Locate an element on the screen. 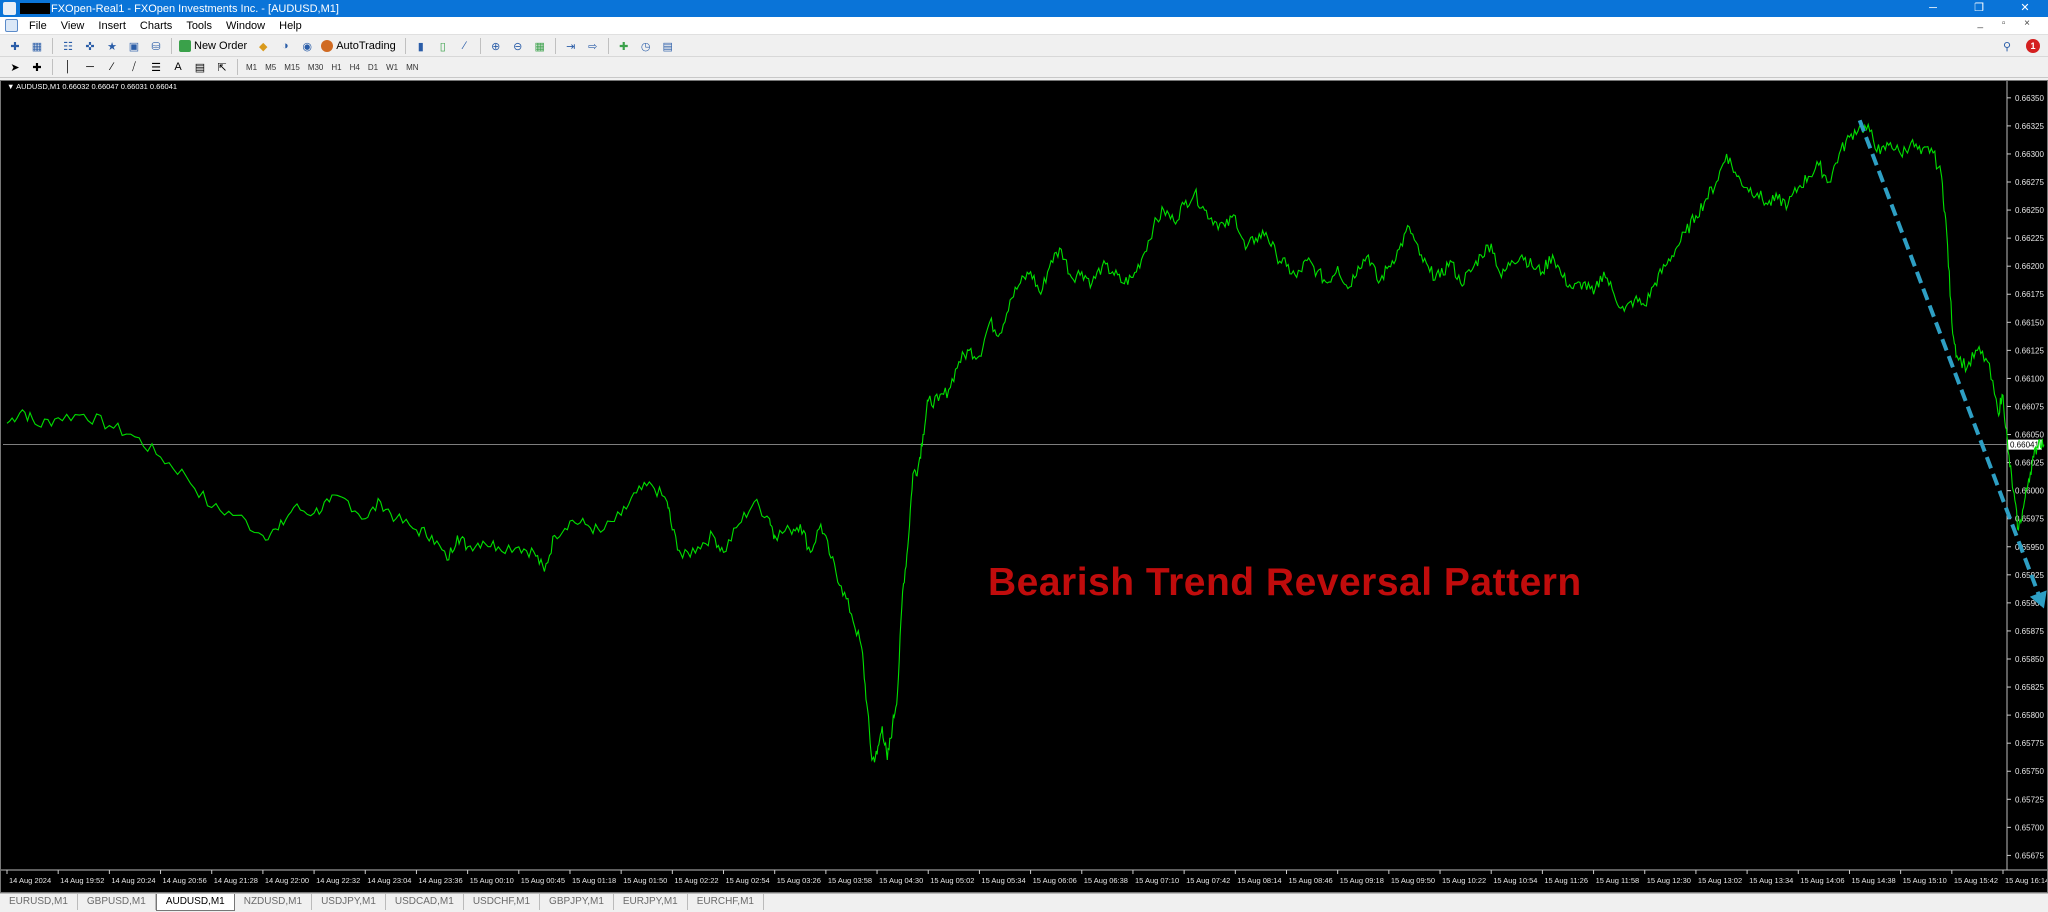  x-tick-label: 15 Aug 01:50 is located at coordinates (645, 880).